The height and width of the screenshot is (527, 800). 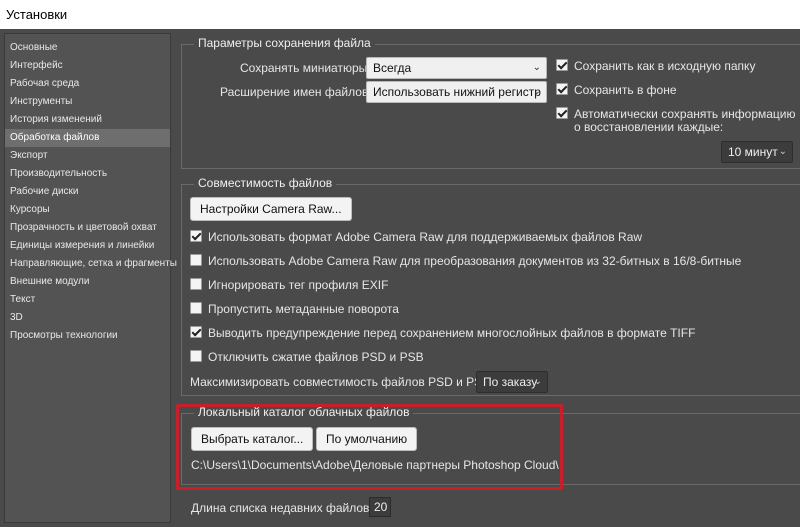 I want to click on extension-value: Использовать нижний регистр, so click(x=457, y=92).